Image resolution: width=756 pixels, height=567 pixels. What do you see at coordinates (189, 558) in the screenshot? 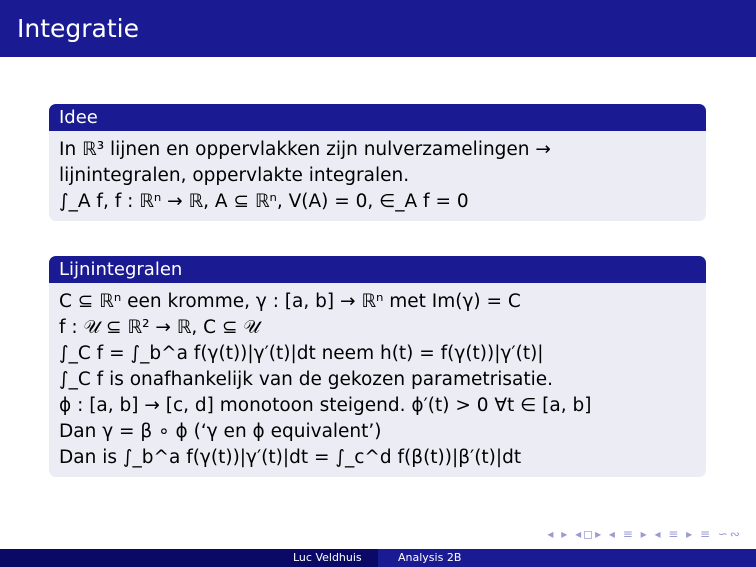
I see `footer-left: Luc Veldhuis` at bounding box center [189, 558].